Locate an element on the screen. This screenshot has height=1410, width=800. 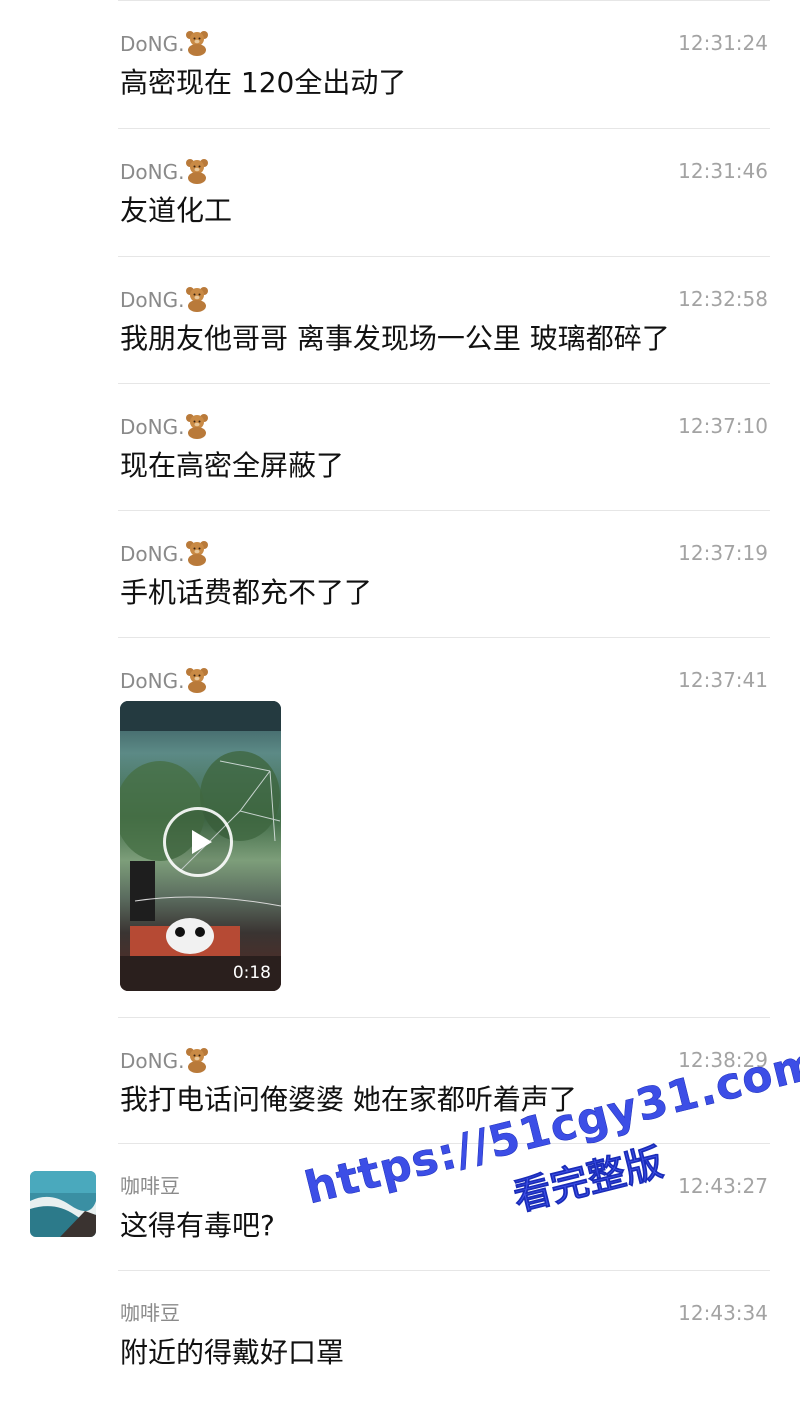
message-item: DoNG. 12:37:19 手机话费都充不了了 is located at coordinates (400, 573).